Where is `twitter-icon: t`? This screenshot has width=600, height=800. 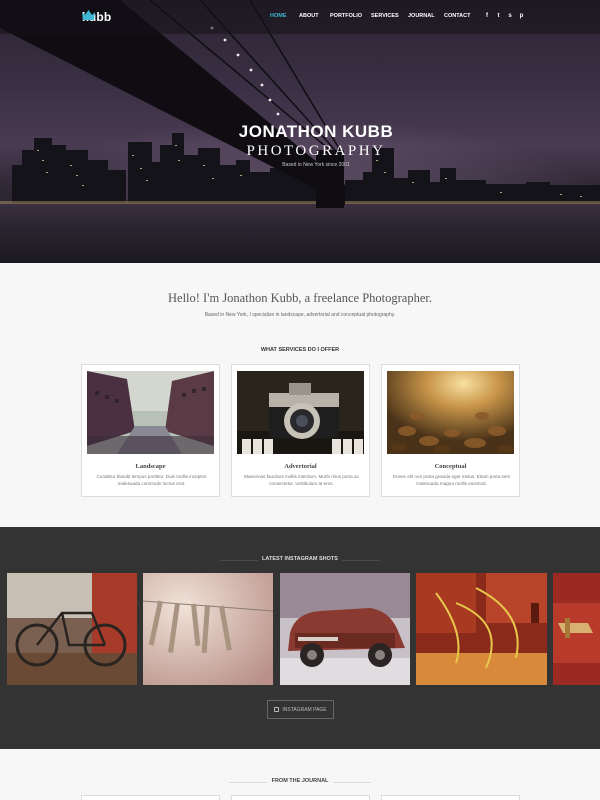
twitter-icon: t is located at coordinates (499, 16).